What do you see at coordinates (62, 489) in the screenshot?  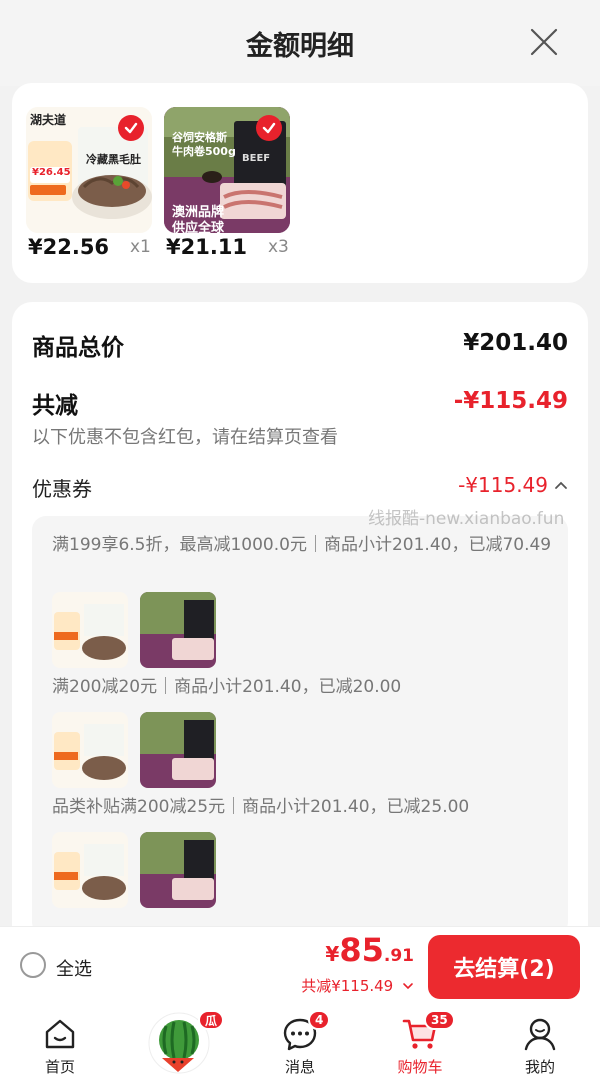 I see `coupon-label: 优惠券` at bounding box center [62, 489].